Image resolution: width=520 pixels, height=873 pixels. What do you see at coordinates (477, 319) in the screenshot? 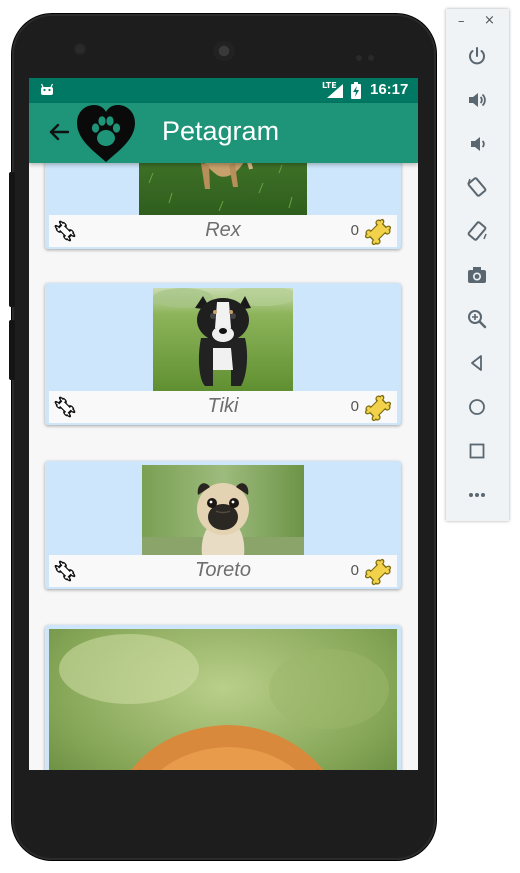
I see `zoom-icon` at bounding box center [477, 319].